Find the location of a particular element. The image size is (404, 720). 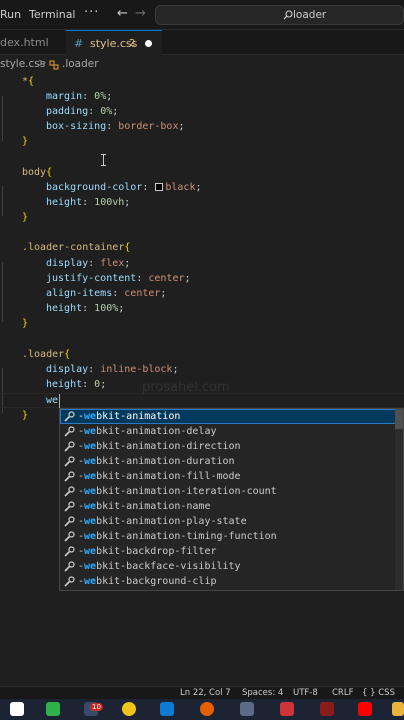

arrow-right-icon: → is located at coordinates (140, 13).